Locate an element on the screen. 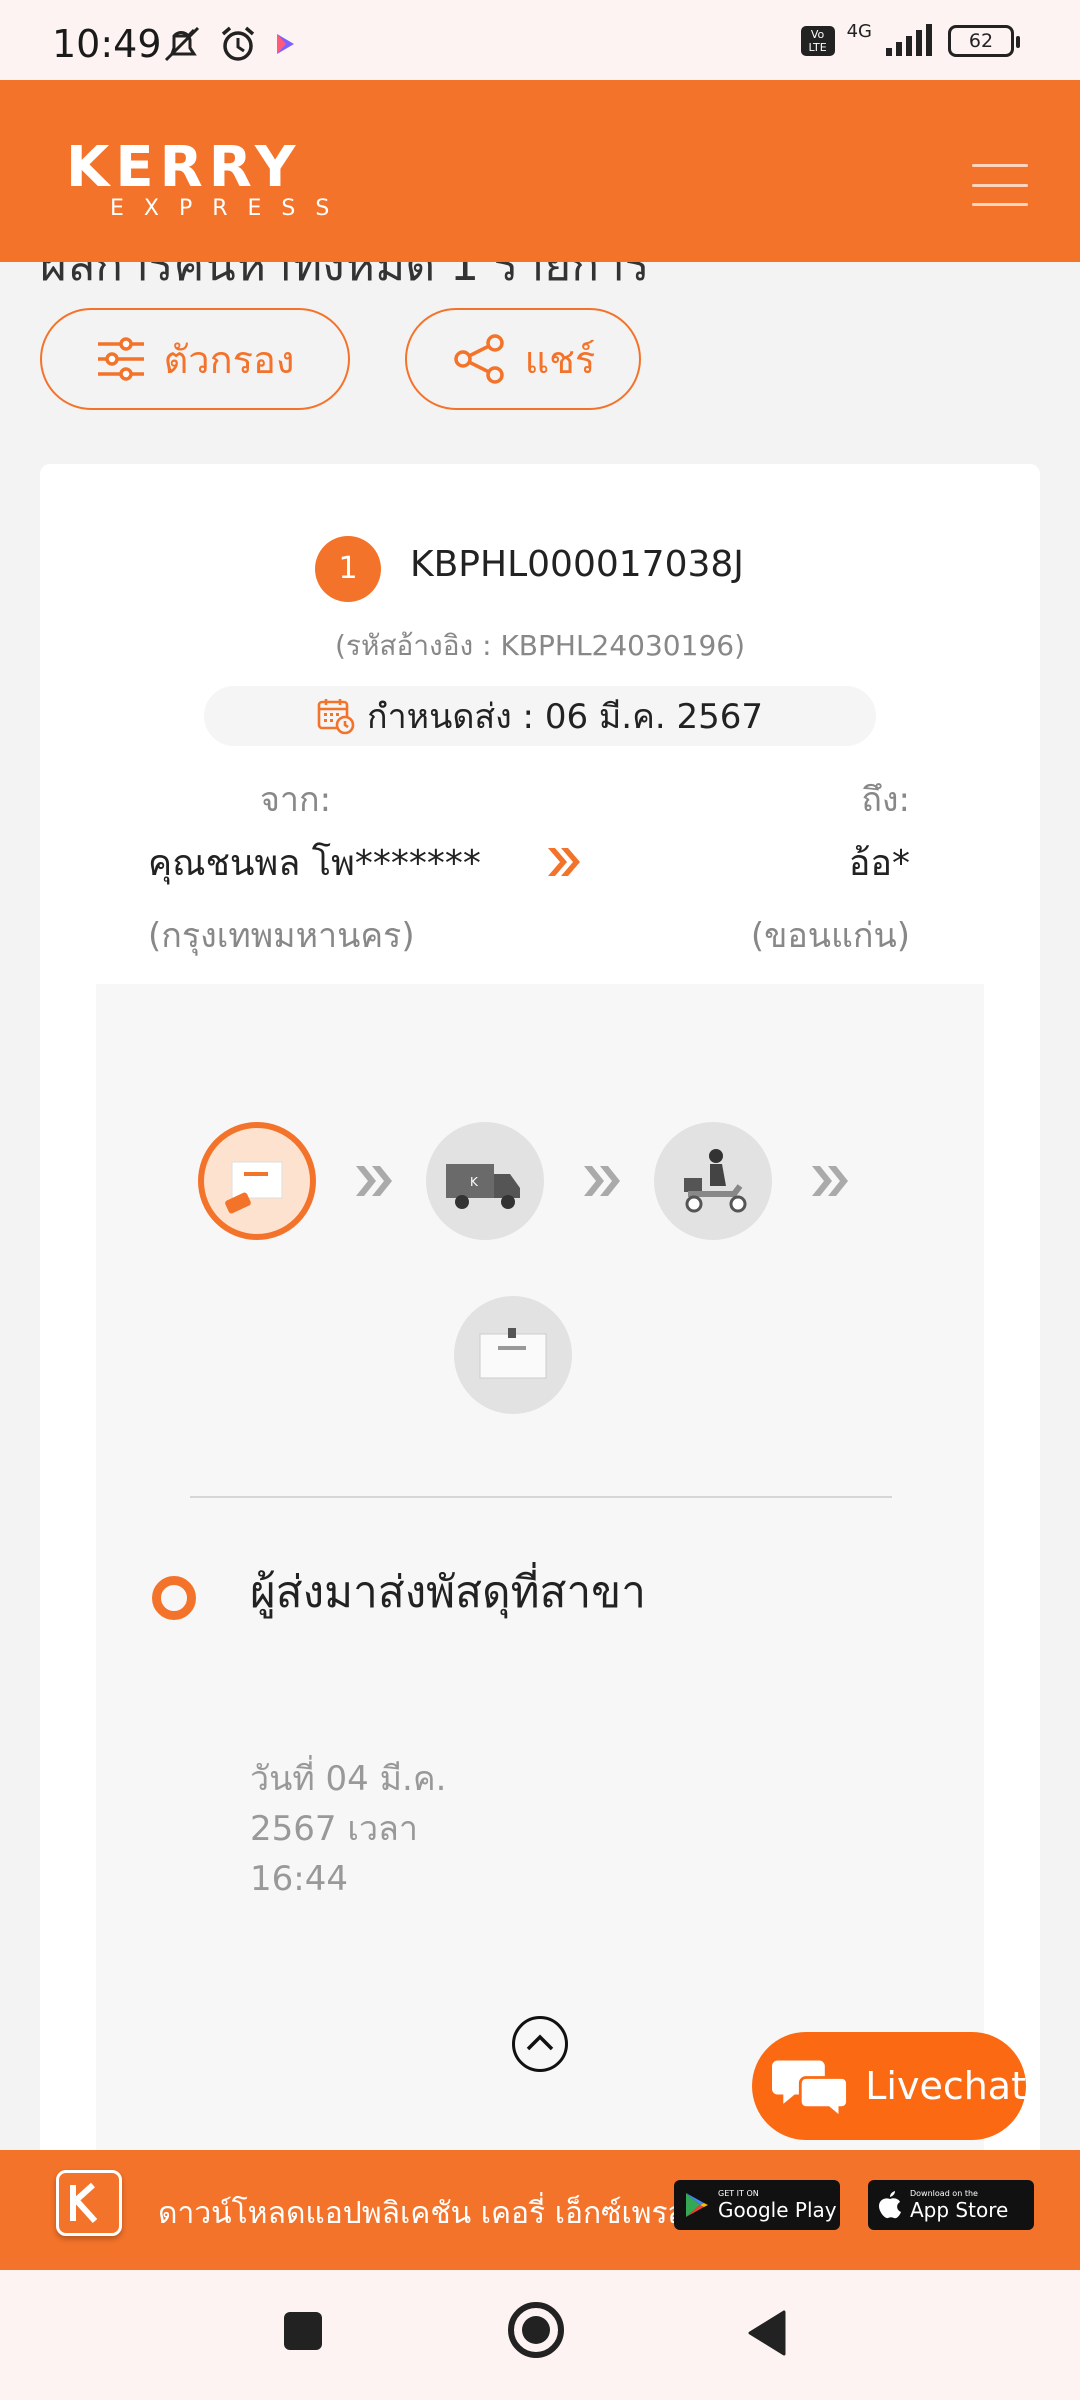 Image resolution: width=1080 pixels, height=2400 pixels. system-nav-bar is located at coordinates (540, 2335).